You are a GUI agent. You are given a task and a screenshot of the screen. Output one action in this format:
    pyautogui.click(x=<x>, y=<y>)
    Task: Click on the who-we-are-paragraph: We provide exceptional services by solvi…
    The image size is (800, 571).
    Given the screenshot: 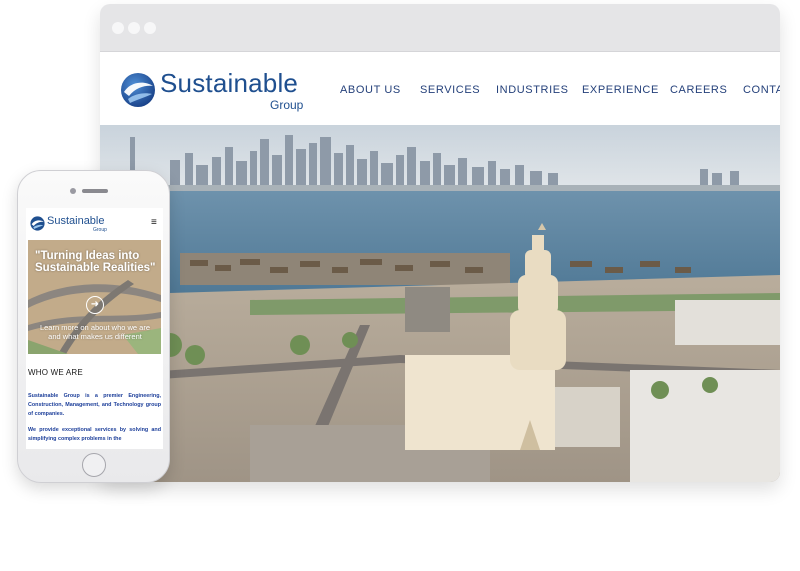 What is the action you would take?
    pyautogui.click(x=94, y=434)
    